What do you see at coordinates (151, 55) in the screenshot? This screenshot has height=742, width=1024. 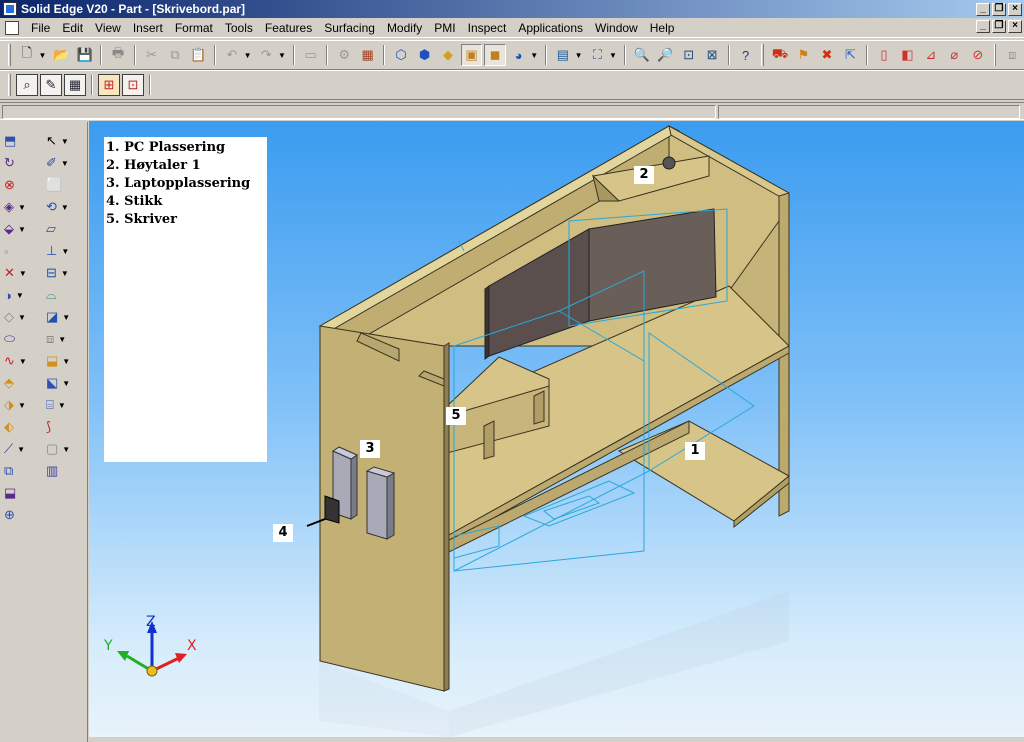 I see `cut-icon: ✂` at bounding box center [151, 55].